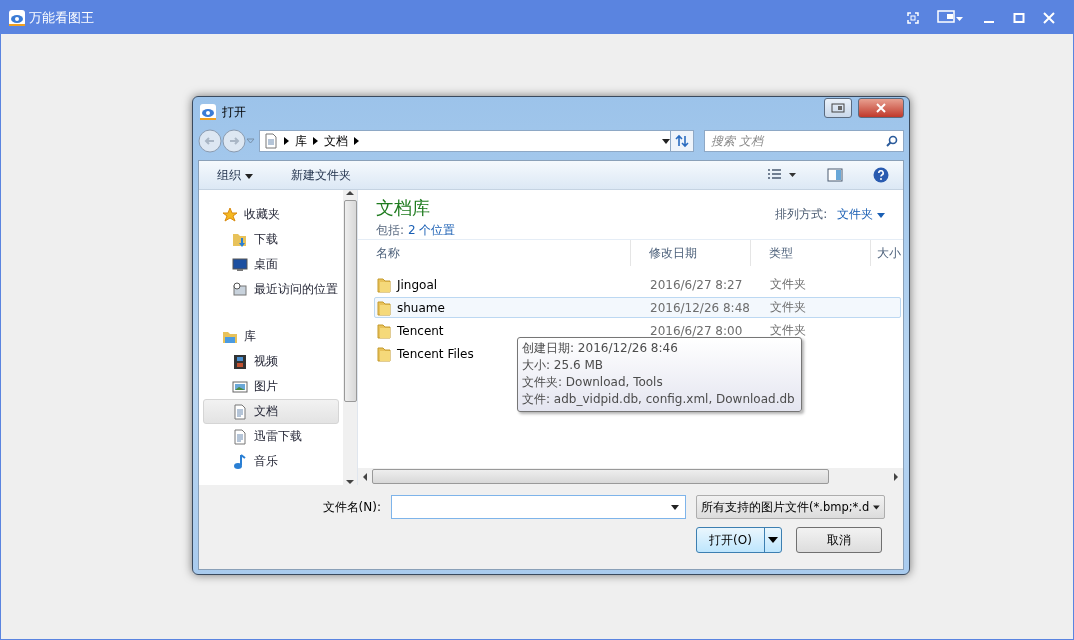 The width and height of the screenshot is (1074, 640). Describe the element at coordinates (435, 353) in the screenshot. I see `file-name: Tencent Files` at that location.